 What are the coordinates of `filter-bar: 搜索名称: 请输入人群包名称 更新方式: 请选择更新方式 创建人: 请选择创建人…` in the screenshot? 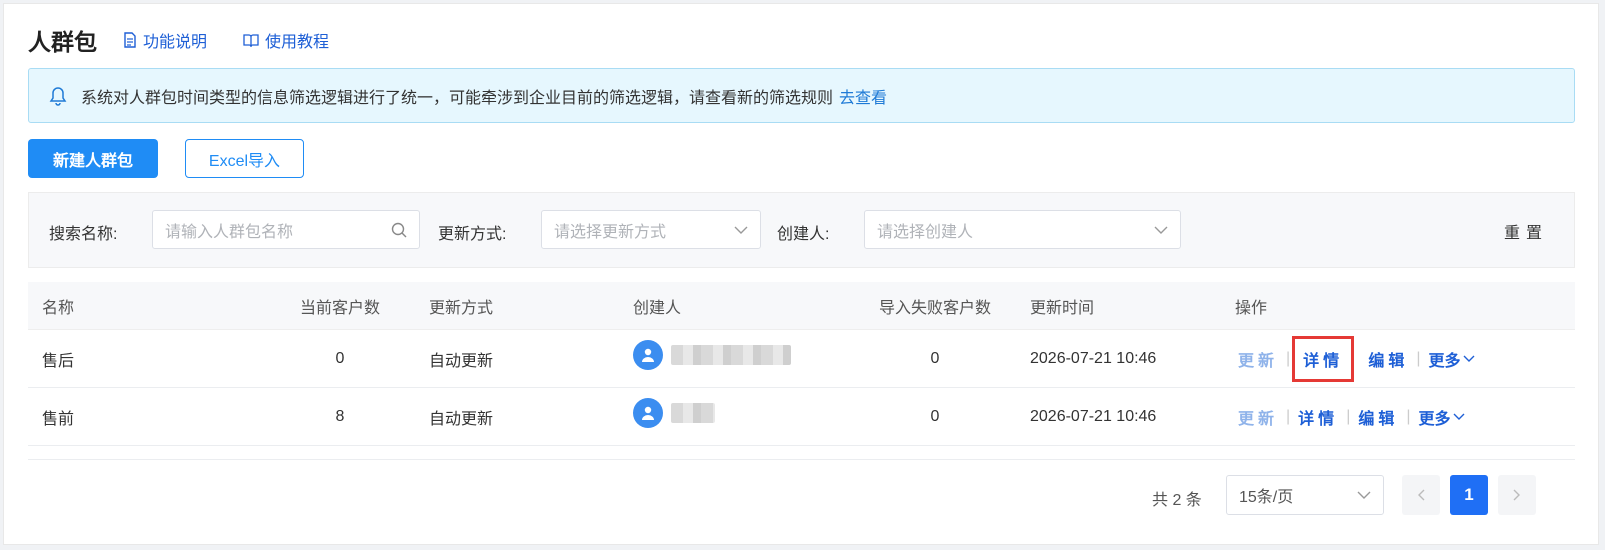 It's located at (801, 230).